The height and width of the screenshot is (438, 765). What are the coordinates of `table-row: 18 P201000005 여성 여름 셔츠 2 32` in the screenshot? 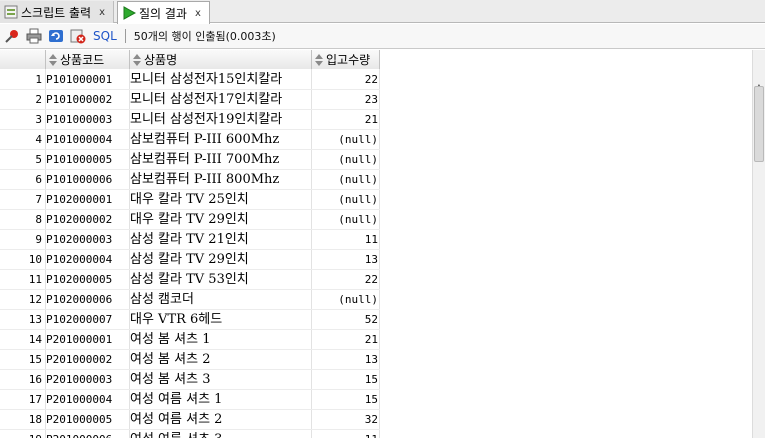 It's located at (190, 420).